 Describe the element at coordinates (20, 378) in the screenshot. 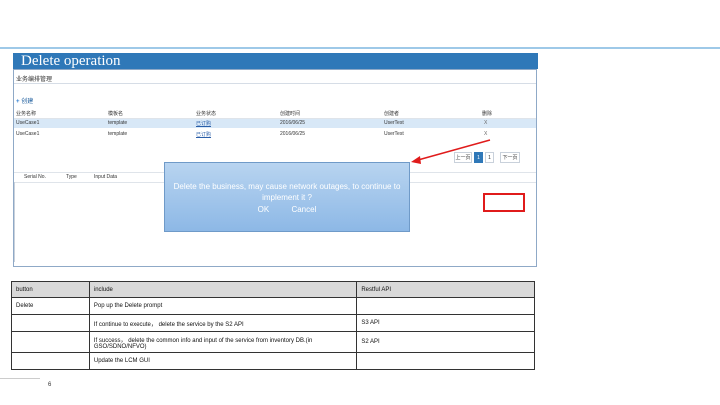

I see `footer-line` at that location.